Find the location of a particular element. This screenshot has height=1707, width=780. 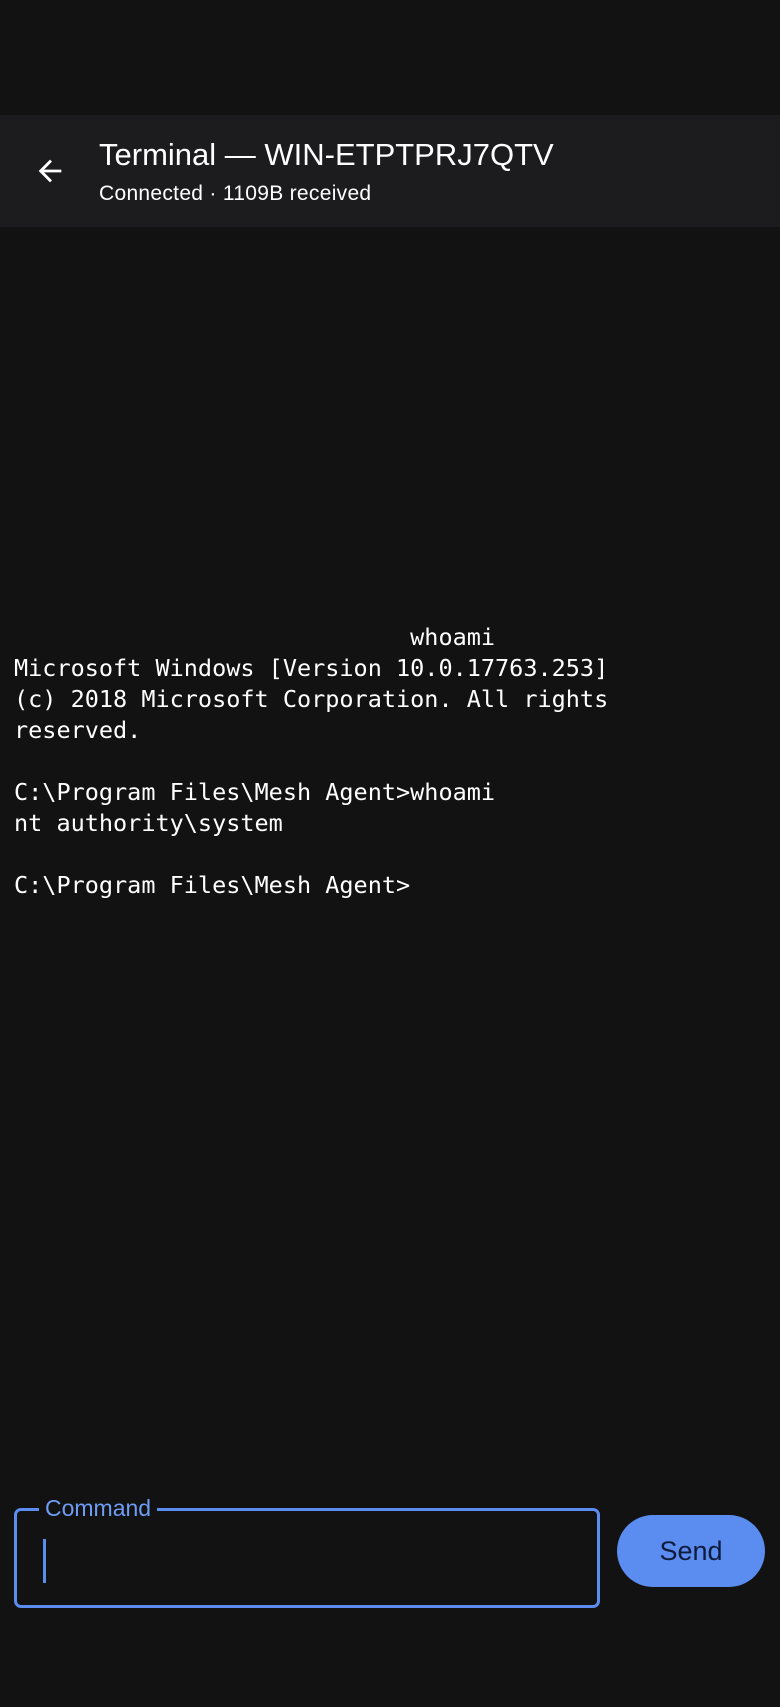

text-cursor is located at coordinates (44, 1561).